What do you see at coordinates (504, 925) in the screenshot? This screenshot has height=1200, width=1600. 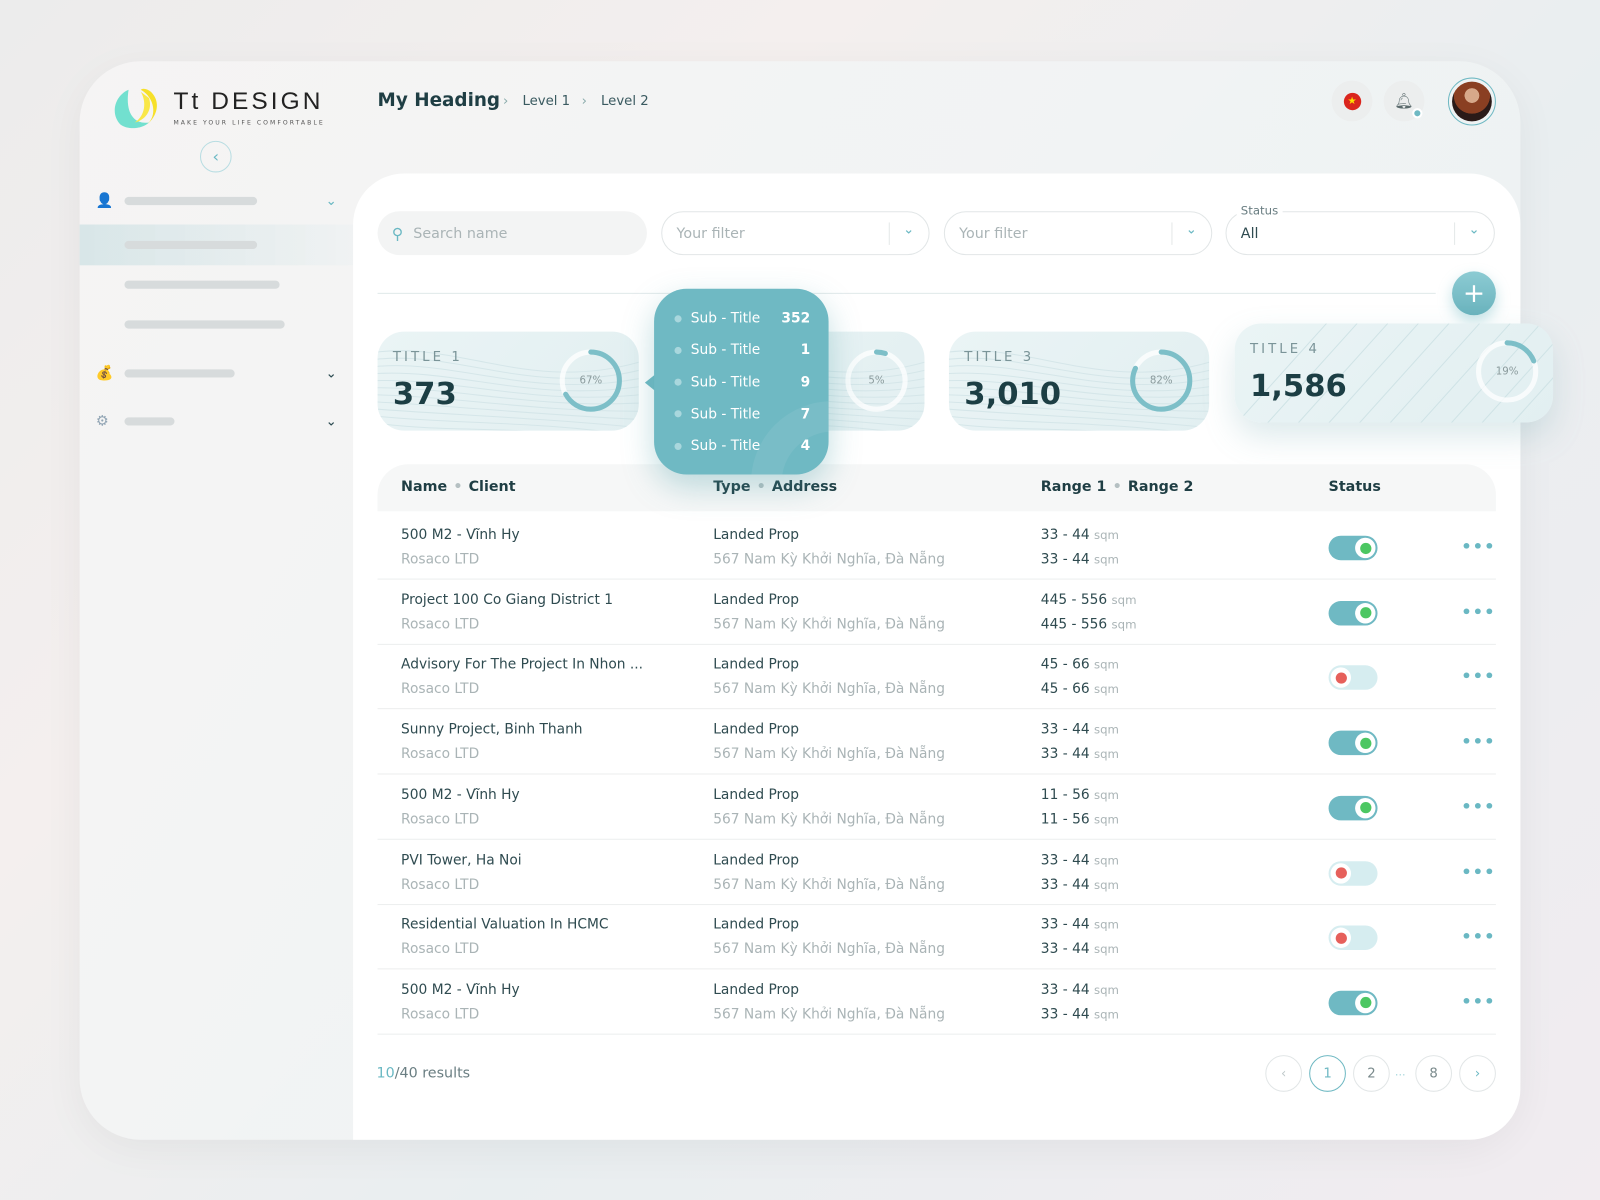 I see `row-name: Residential Valuation In HCMC` at bounding box center [504, 925].